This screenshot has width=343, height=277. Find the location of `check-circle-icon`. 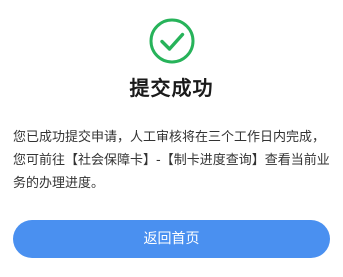

check-circle-icon is located at coordinates (172, 41).